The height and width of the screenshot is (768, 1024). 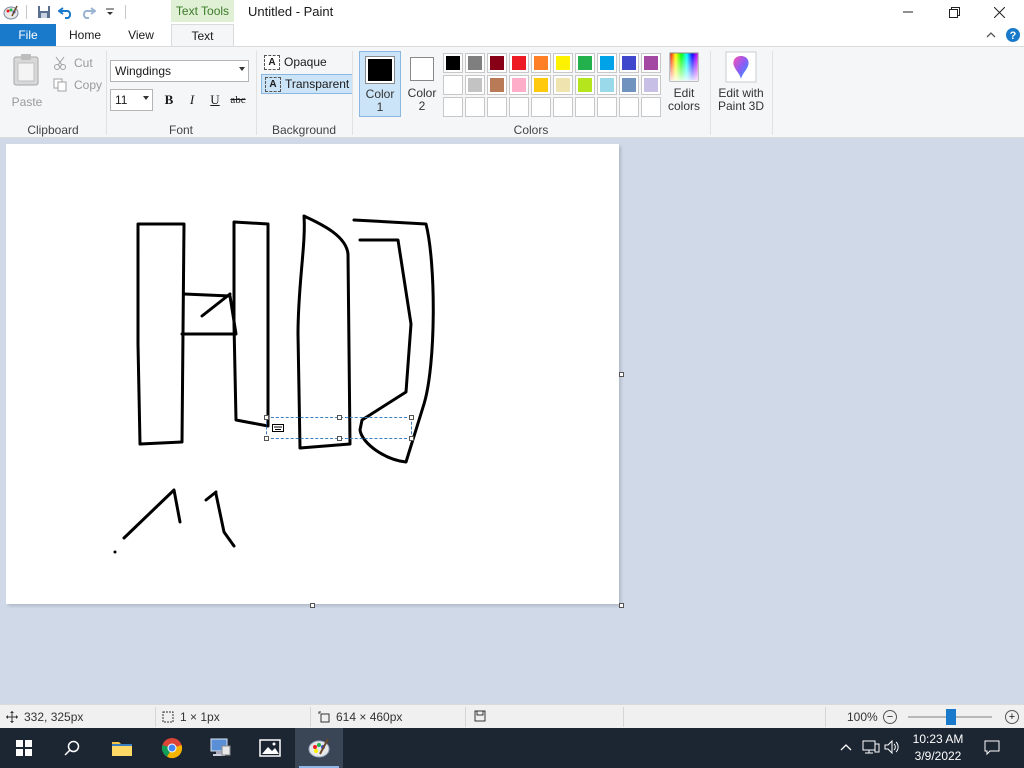 I want to click on canvas-resize-handle-bottom, so click(x=312, y=605).